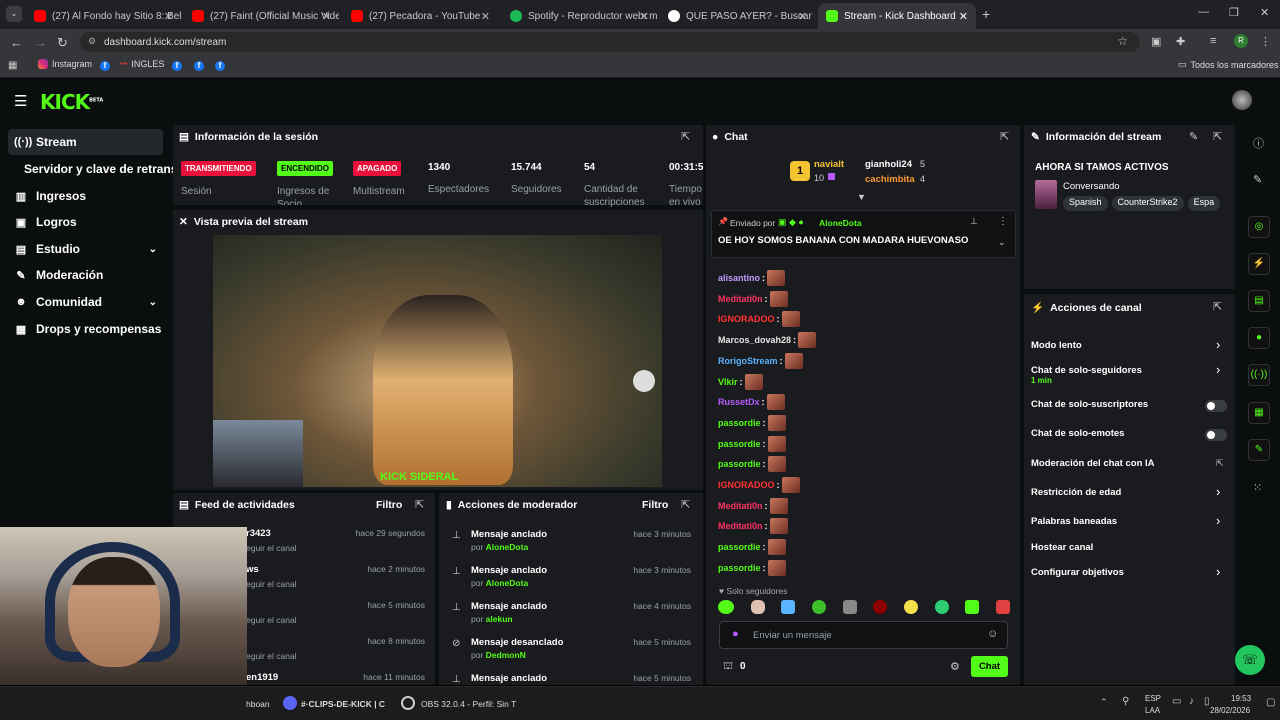 This screenshot has width=1280, height=720. What do you see at coordinates (974, 221) in the screenshot?
I see `unpin-icon: ⊥` at bounding box center [974, 221].